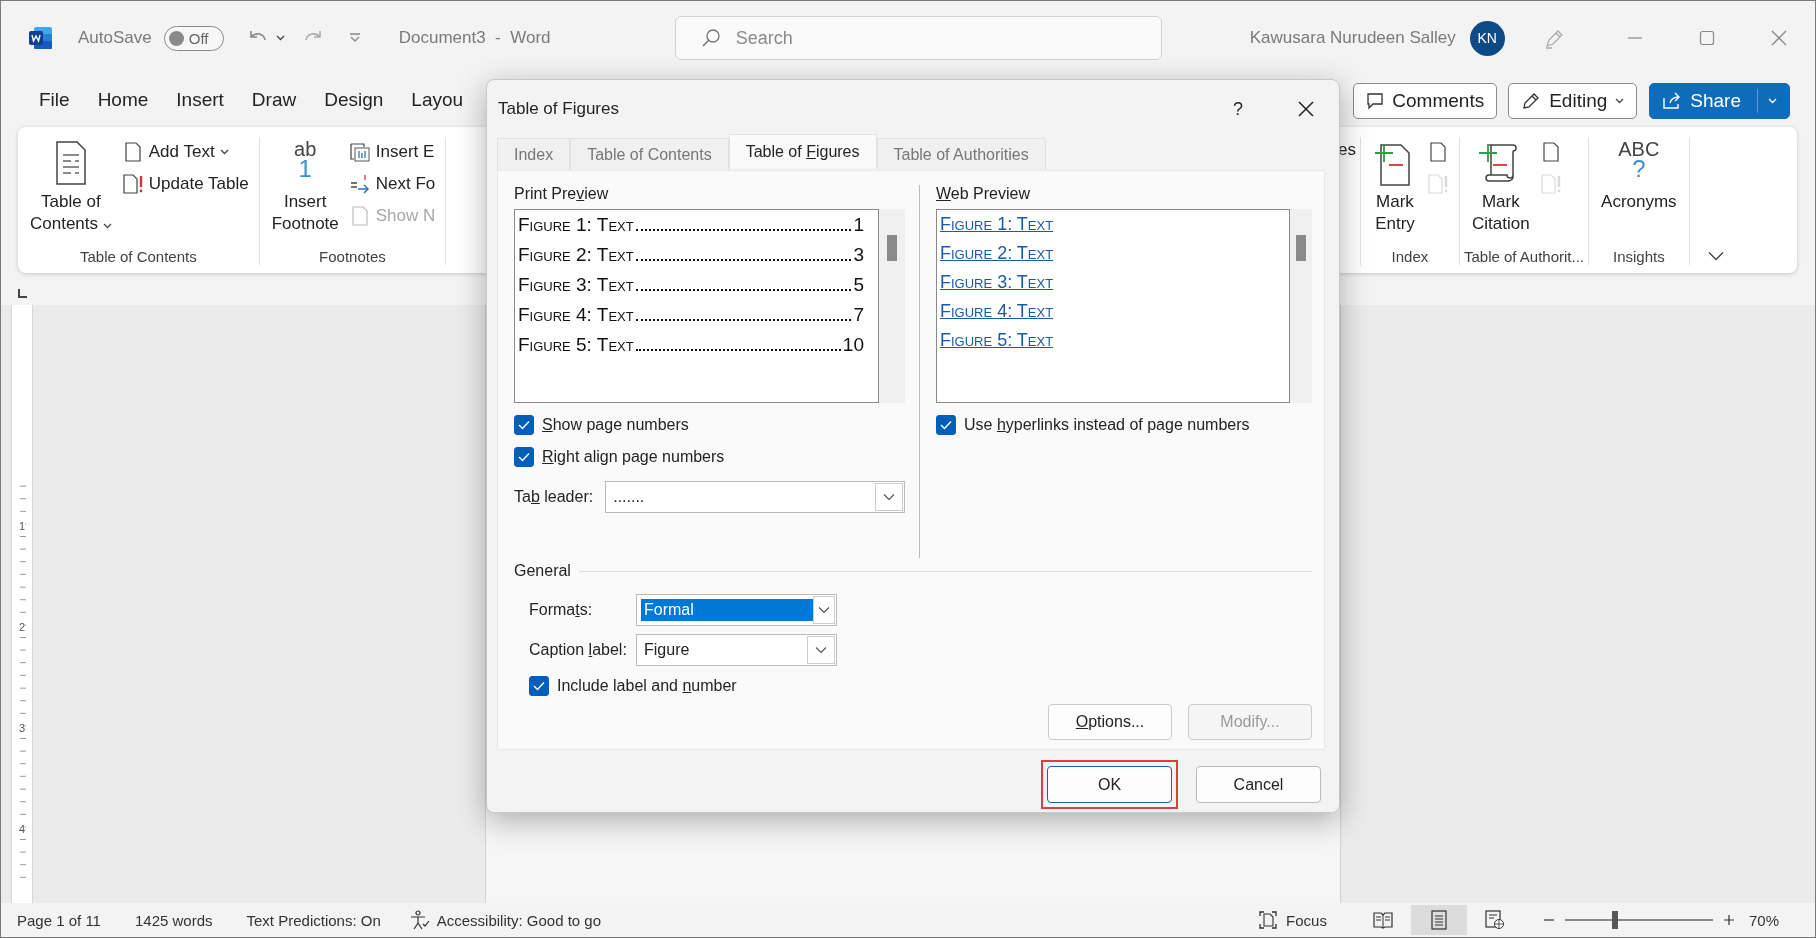 This screenshot has width=1816, height=938. I want to click on menu-tab: Insert, so click(200, 101).